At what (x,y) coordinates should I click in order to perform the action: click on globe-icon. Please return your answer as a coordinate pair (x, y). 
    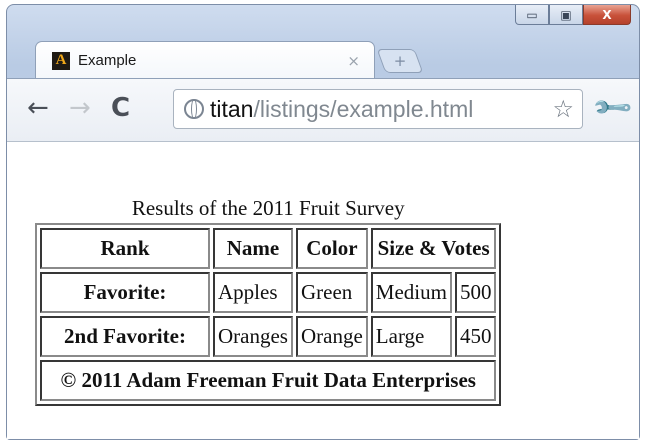
    Looking at the image, I should click on (194, 109).